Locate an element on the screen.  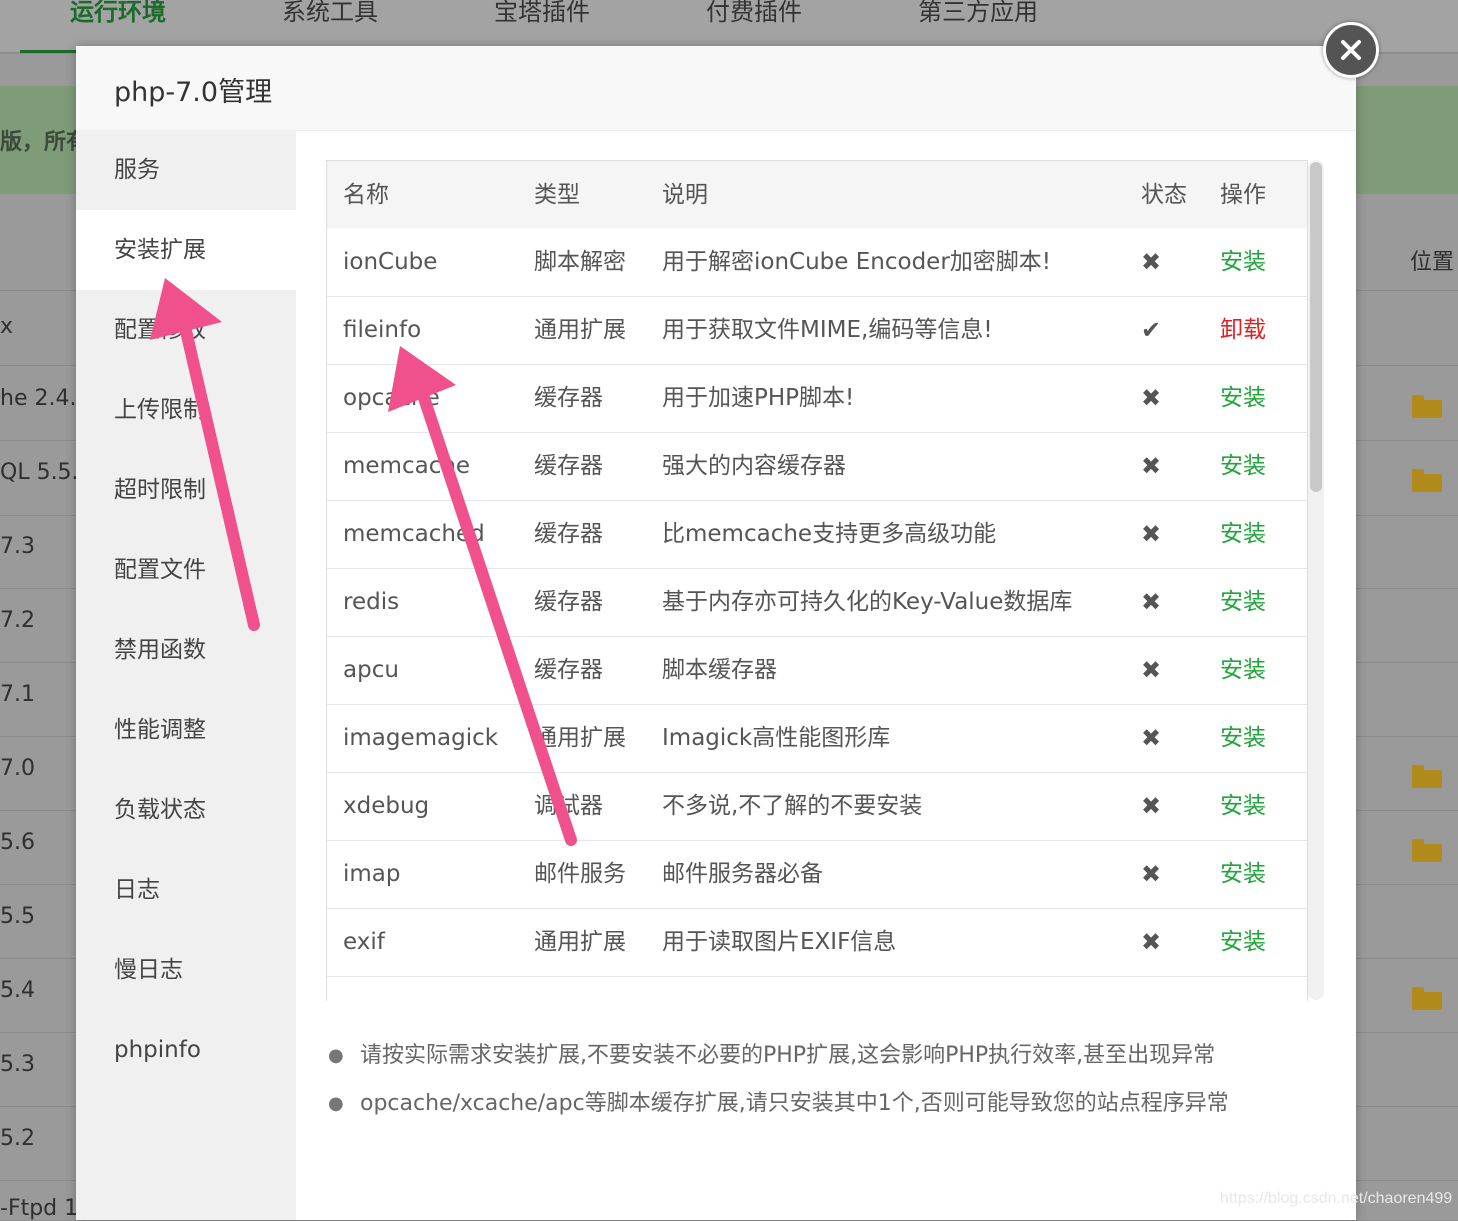
tab-runtime: 运行环境 is located at coordinates (118, 13).